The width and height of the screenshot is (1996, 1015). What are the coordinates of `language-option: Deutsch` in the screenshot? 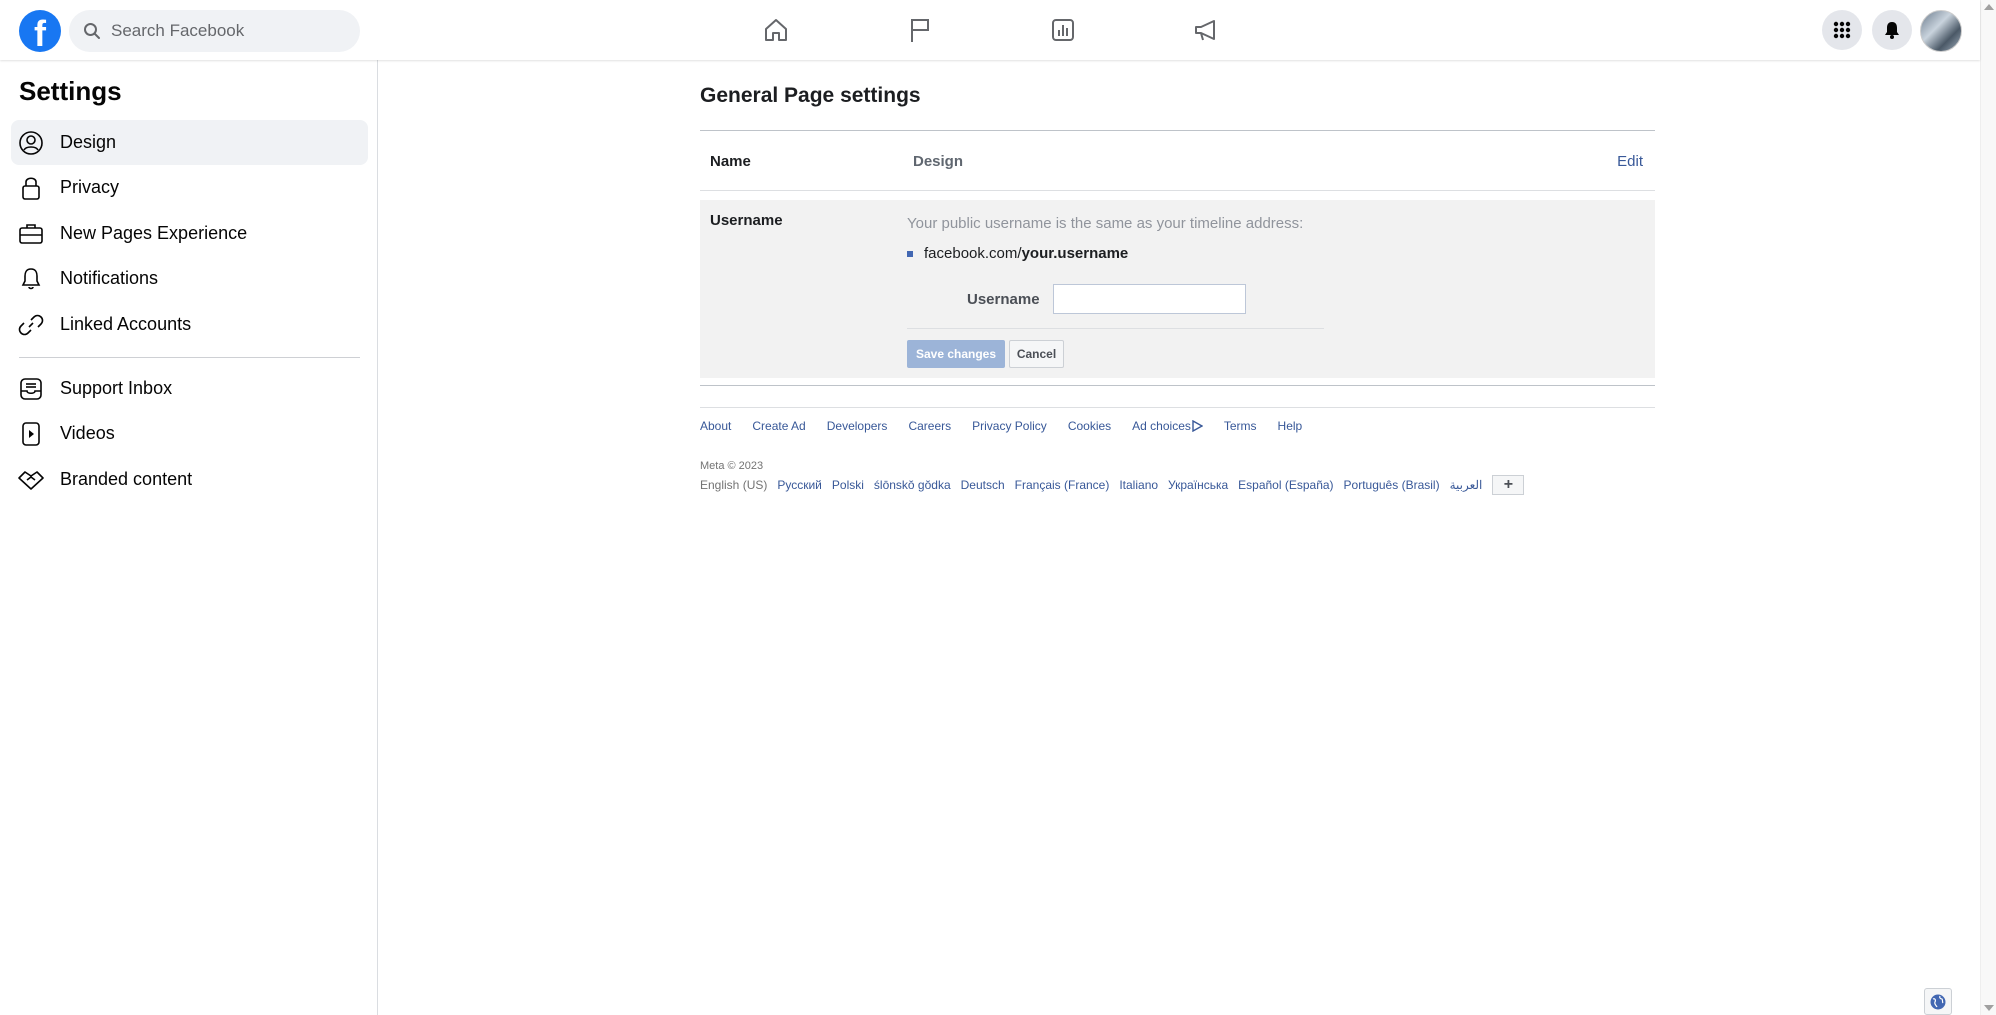 It's located at (983, 485).